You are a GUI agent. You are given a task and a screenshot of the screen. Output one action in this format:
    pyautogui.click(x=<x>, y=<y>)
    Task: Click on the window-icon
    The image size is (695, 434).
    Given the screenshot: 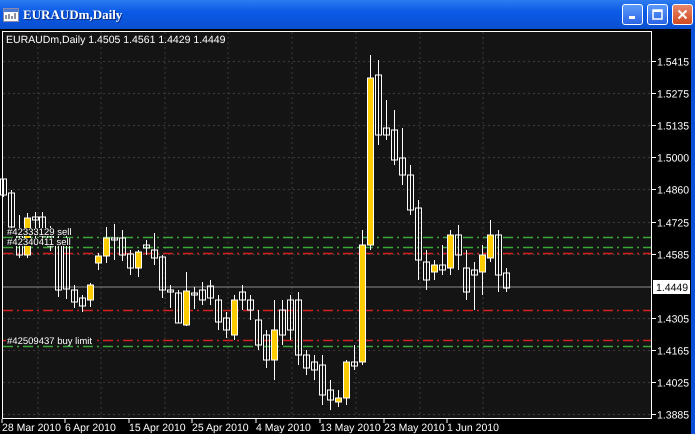 What is the action you would take?
    pyautogui.click(x=11, y=15)
    